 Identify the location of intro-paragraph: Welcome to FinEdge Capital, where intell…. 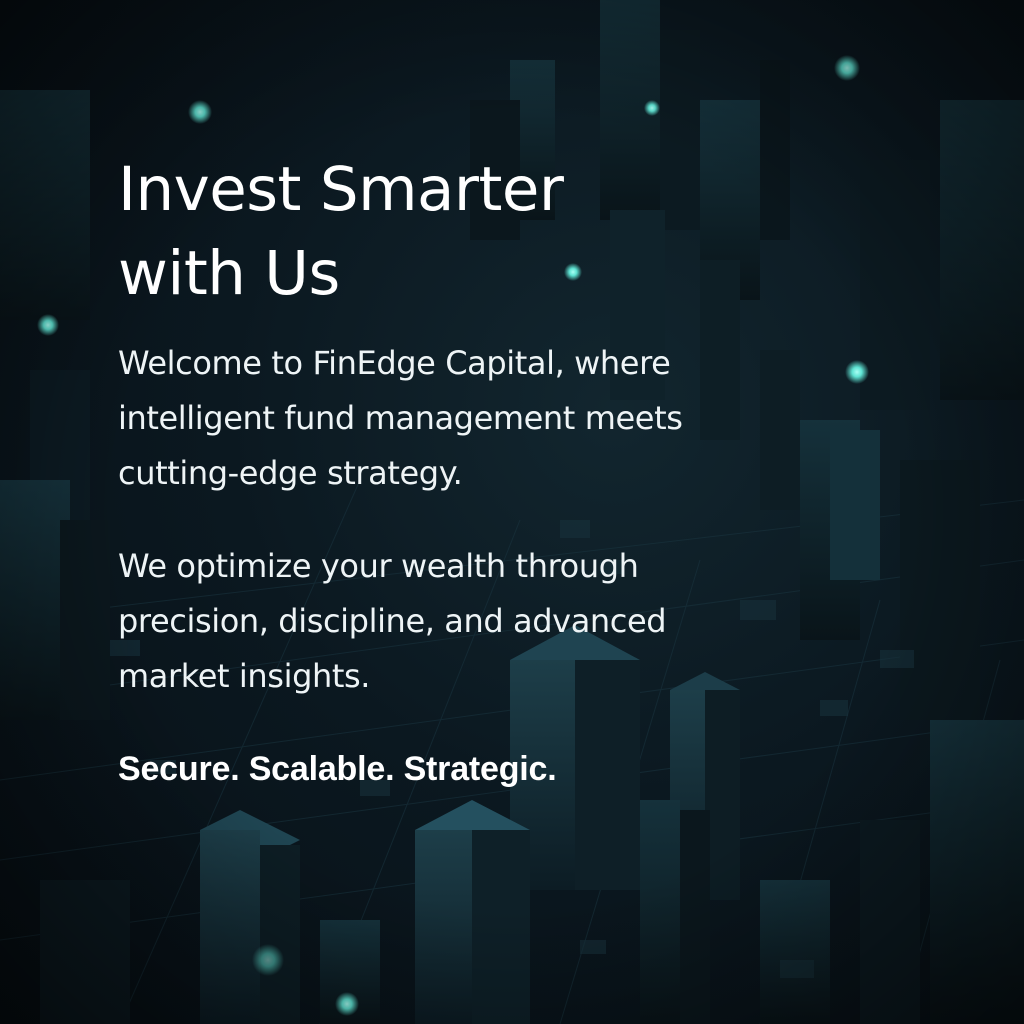
(400, 418).